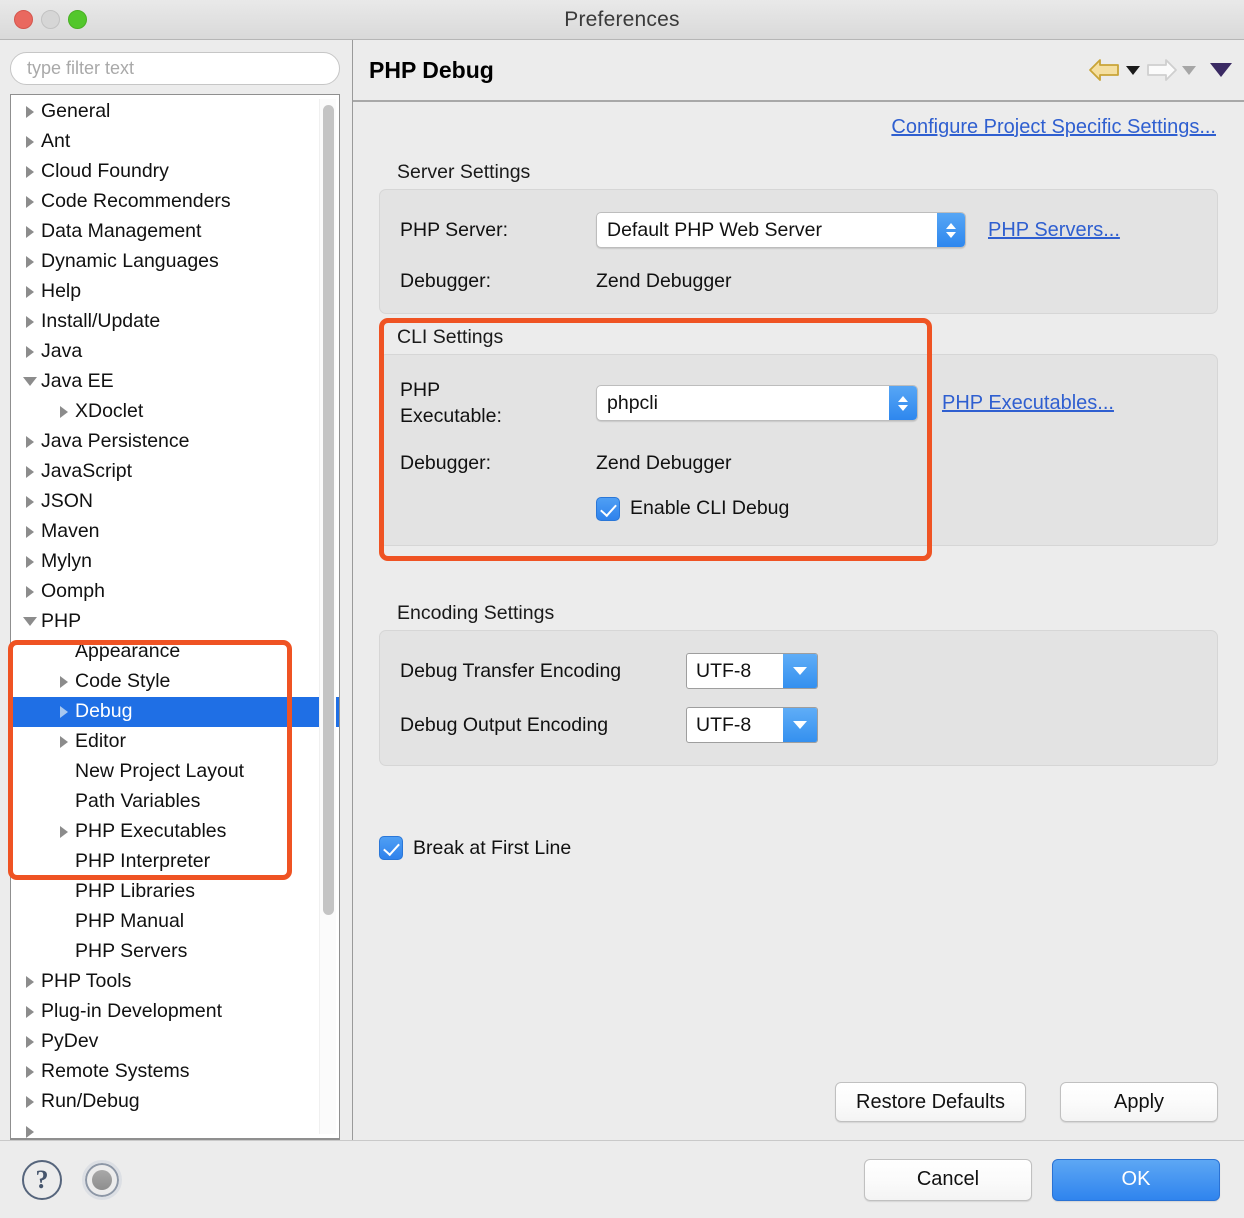 This screenshot has height=1218, width=1244. Describe the element at coordinates (175, 172) in the screenshot. I see `sidebar-item-cloud-foundry: Cloud Foundry` at that location.